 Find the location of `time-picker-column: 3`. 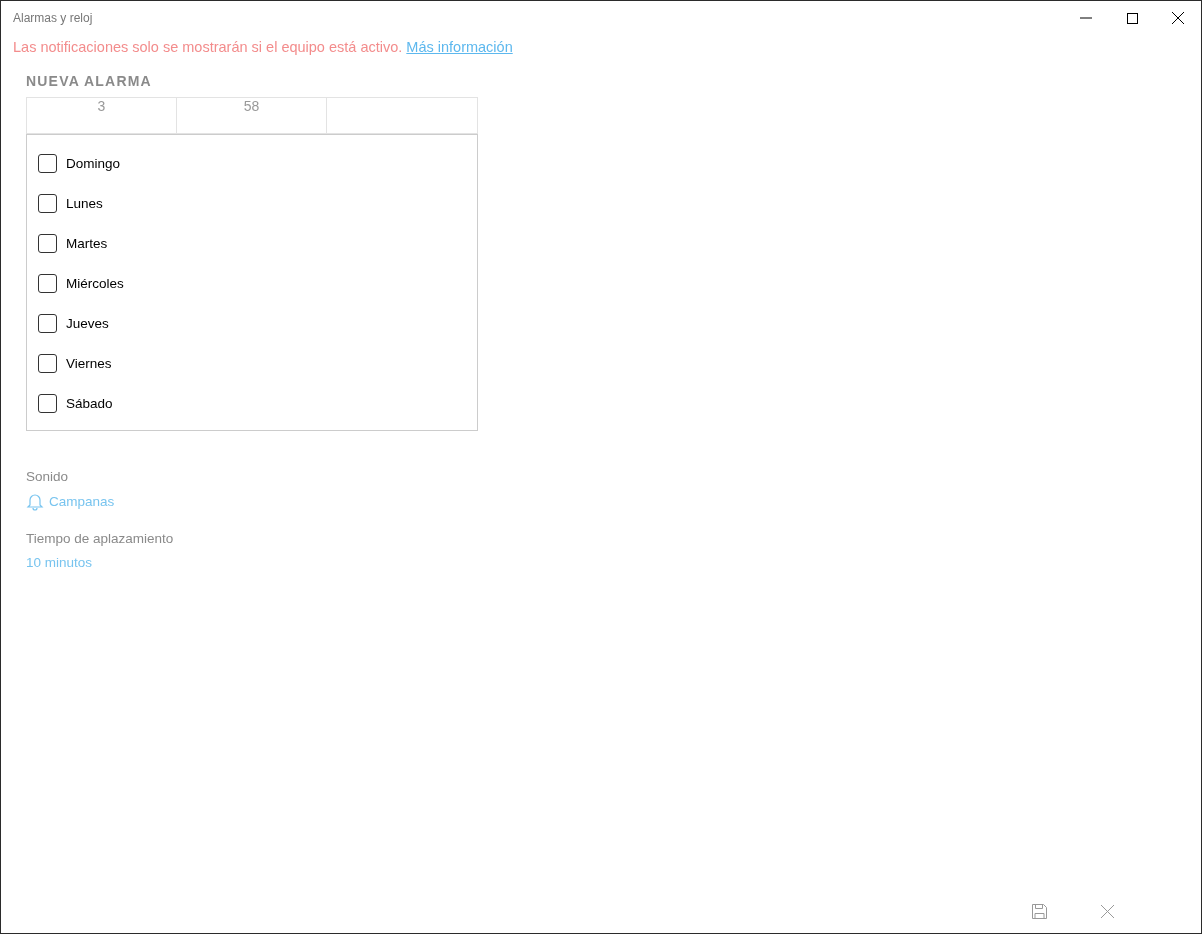

time-picker-column: 3 is located at coordinates (102, 115).